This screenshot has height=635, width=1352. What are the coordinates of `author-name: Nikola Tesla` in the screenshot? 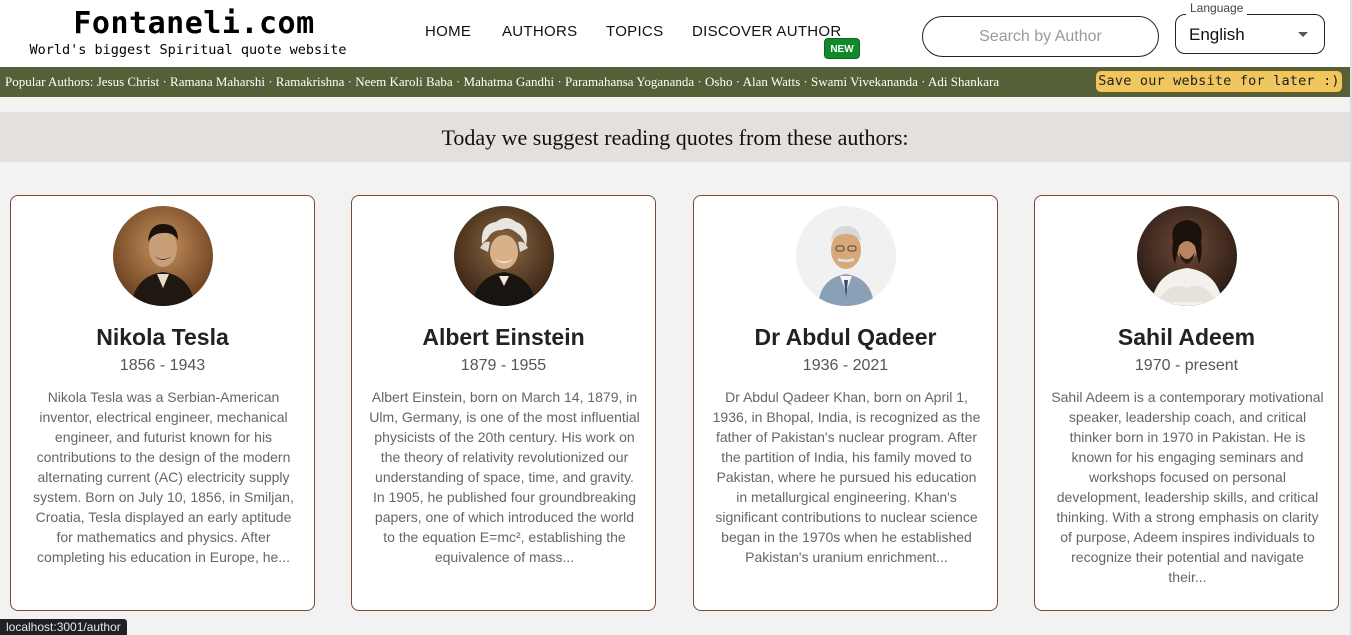 It's located at (162, 337).